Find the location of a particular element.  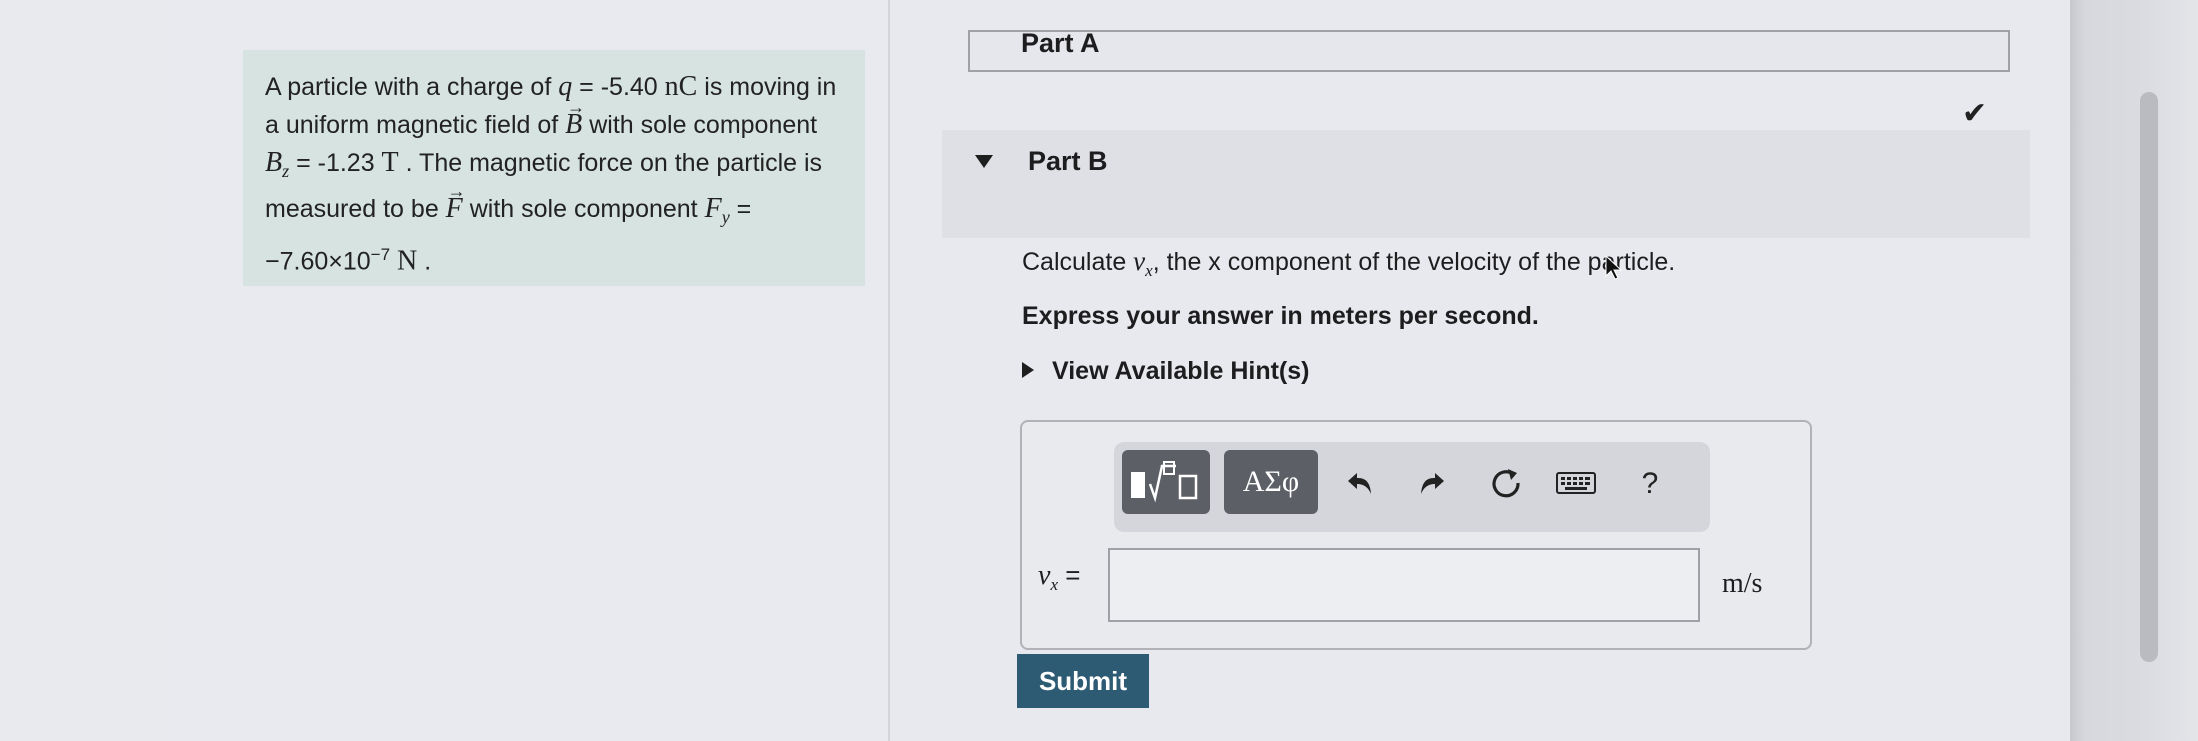

redo-icon is located at coordinates (1432, 483).